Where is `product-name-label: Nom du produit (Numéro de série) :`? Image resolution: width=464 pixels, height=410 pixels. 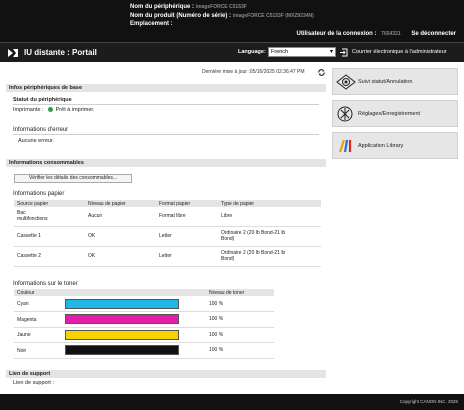
product-name-label: Nom du produit (Numéro de série) : is located at coordinates (181, 15).